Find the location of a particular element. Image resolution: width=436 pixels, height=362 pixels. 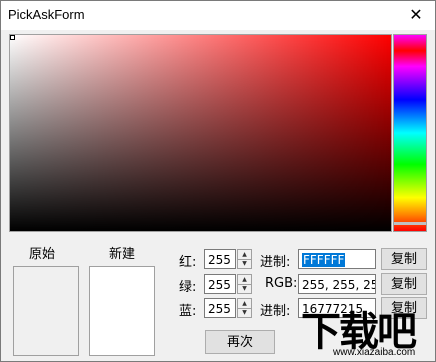

copy-rgb-button: 复制 is located at coordinates (404, 284).